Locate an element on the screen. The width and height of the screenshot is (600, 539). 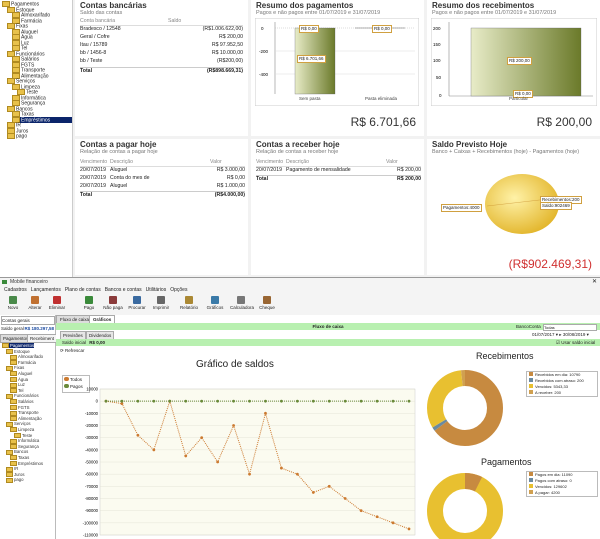
tree-node: Alimentação is located at coordinates (26, 419).